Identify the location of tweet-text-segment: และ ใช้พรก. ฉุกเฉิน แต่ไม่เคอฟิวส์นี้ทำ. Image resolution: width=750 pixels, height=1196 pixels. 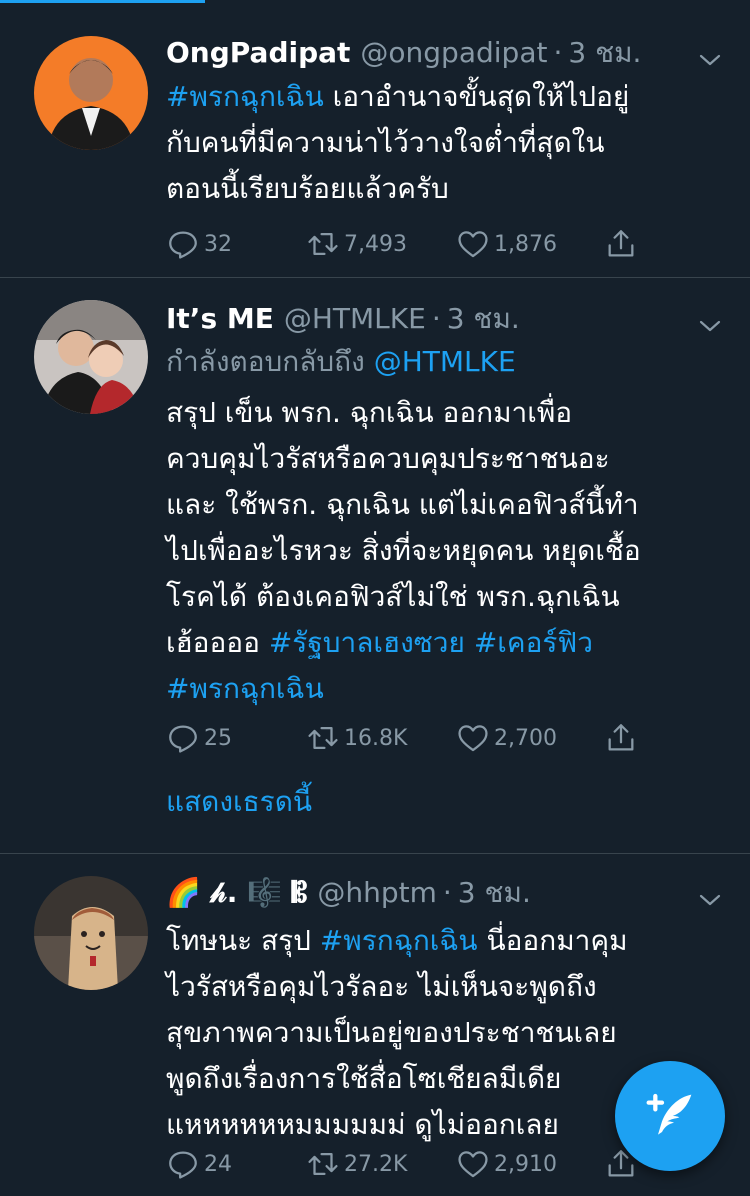
(402, 504).